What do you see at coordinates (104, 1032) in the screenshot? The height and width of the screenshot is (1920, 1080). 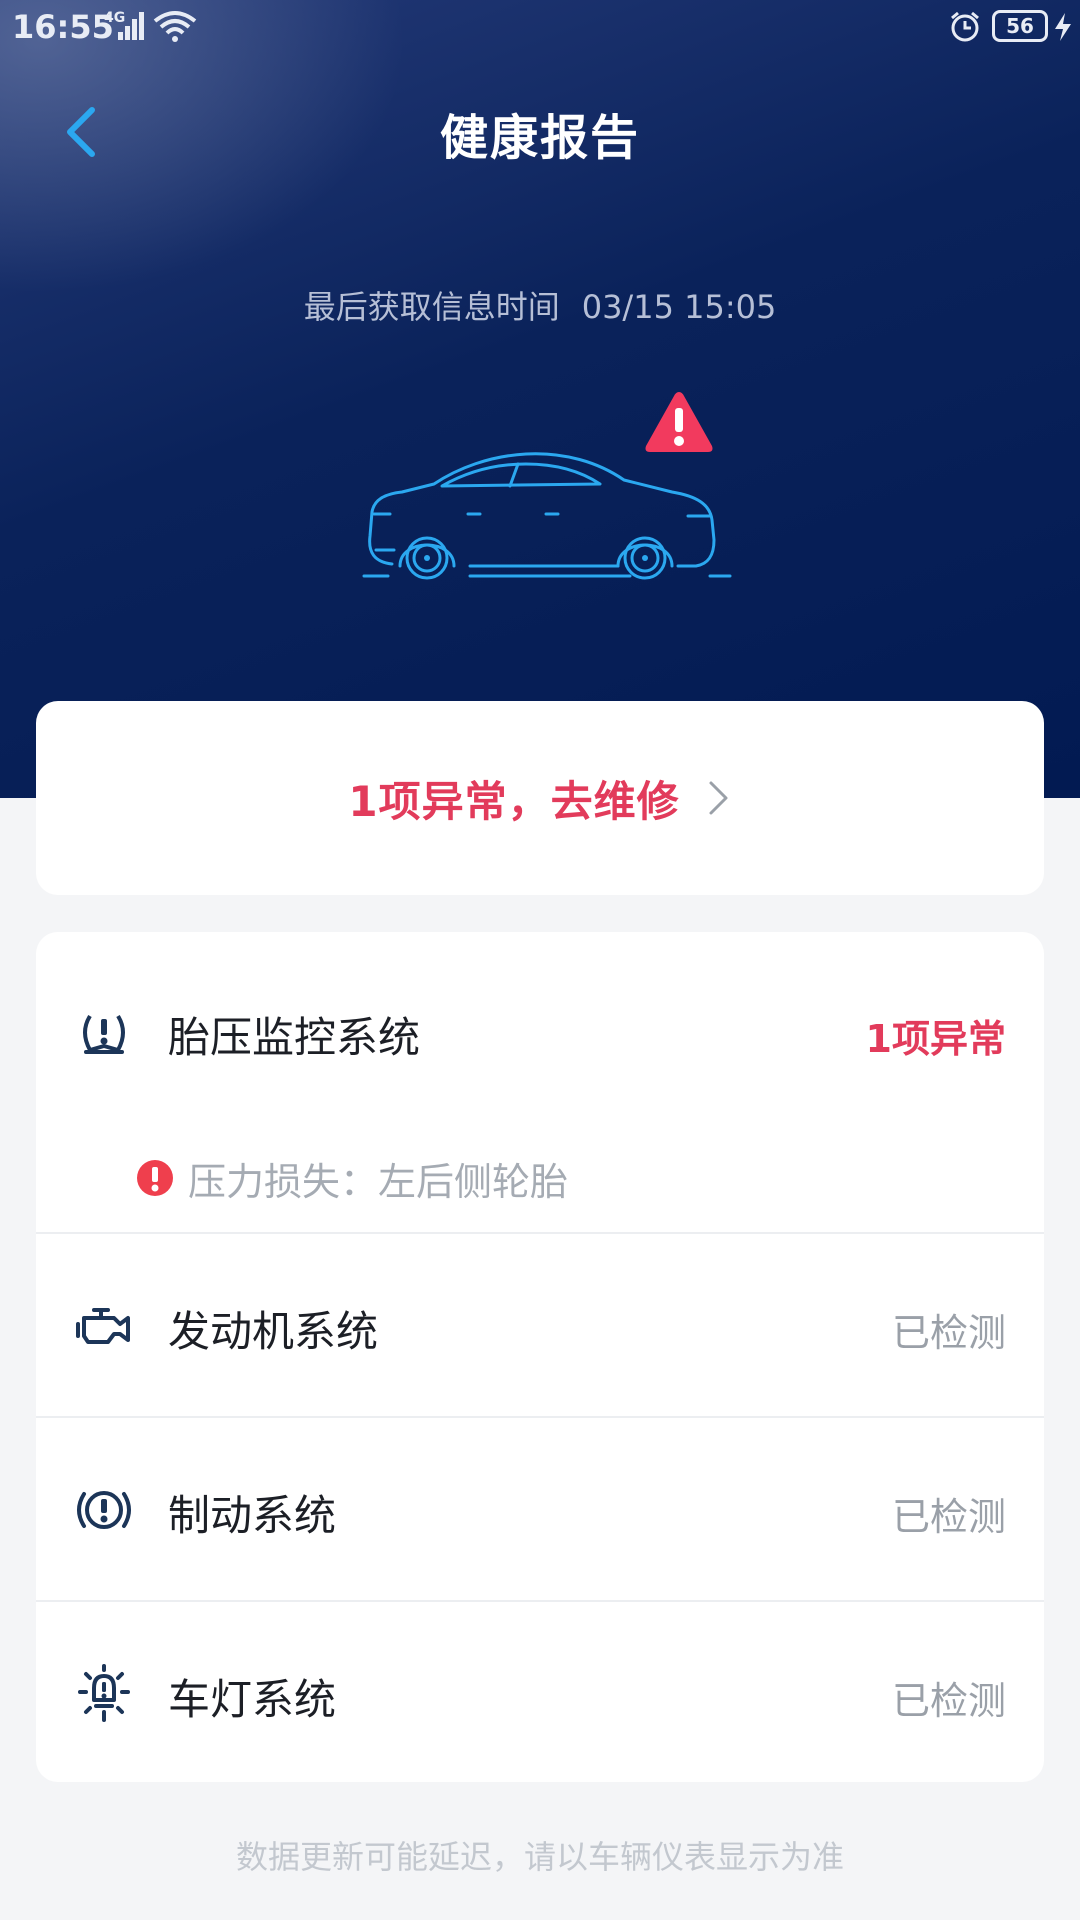 I see `tire-pressure-icon` at bounding box center [104, 1032].